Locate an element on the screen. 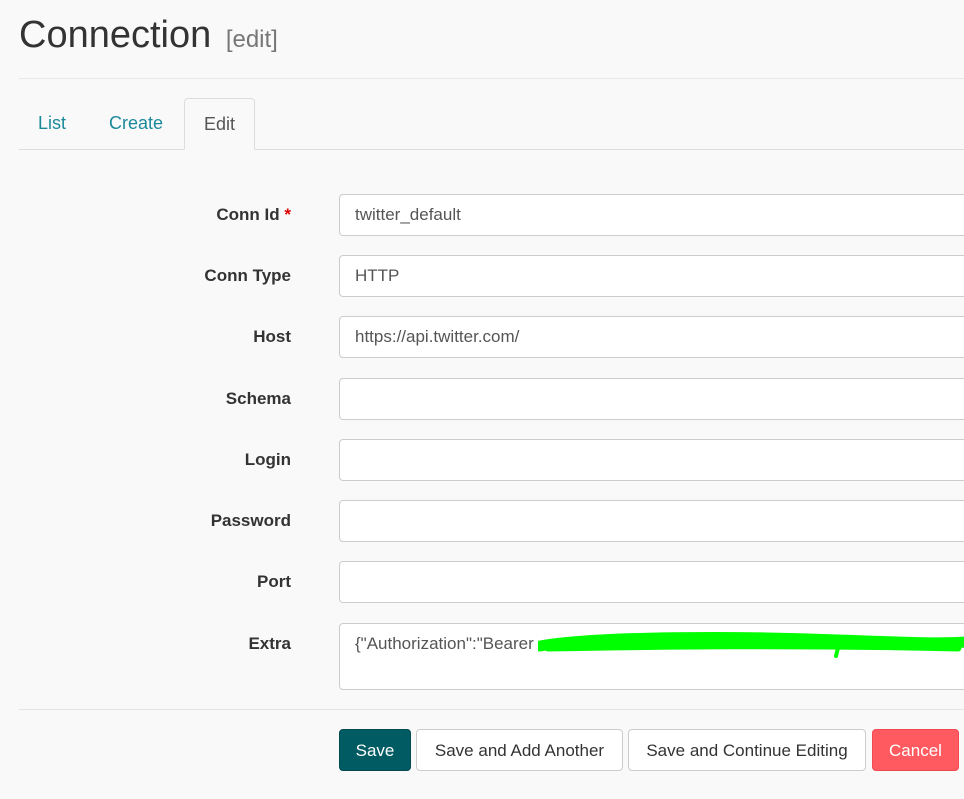 The image size is (964, 799). tab-edit: Edit is located at coordinates (220, 124).